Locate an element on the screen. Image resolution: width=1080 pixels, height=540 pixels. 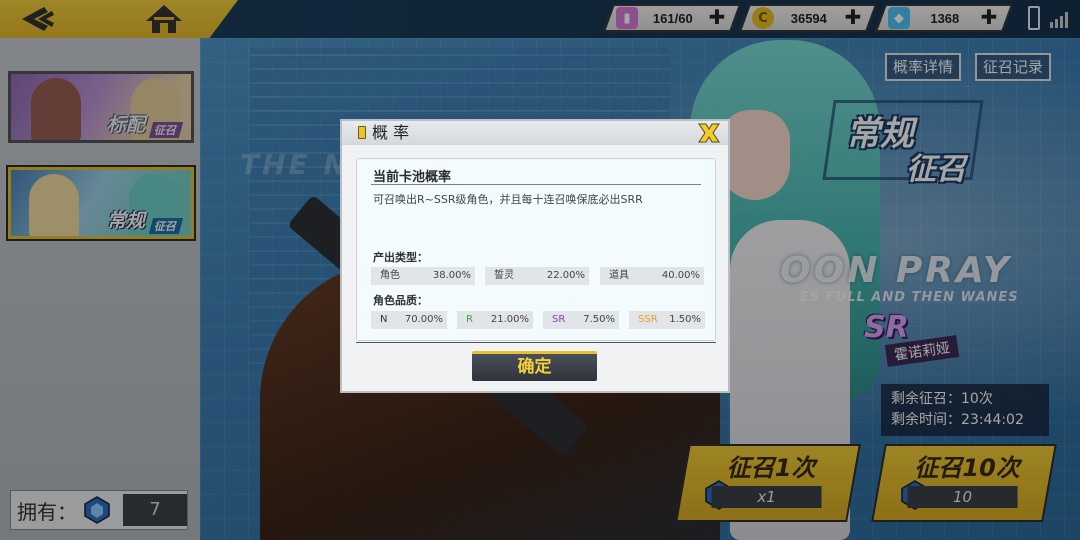
quality-name: N is located at coordinates (384, 319).